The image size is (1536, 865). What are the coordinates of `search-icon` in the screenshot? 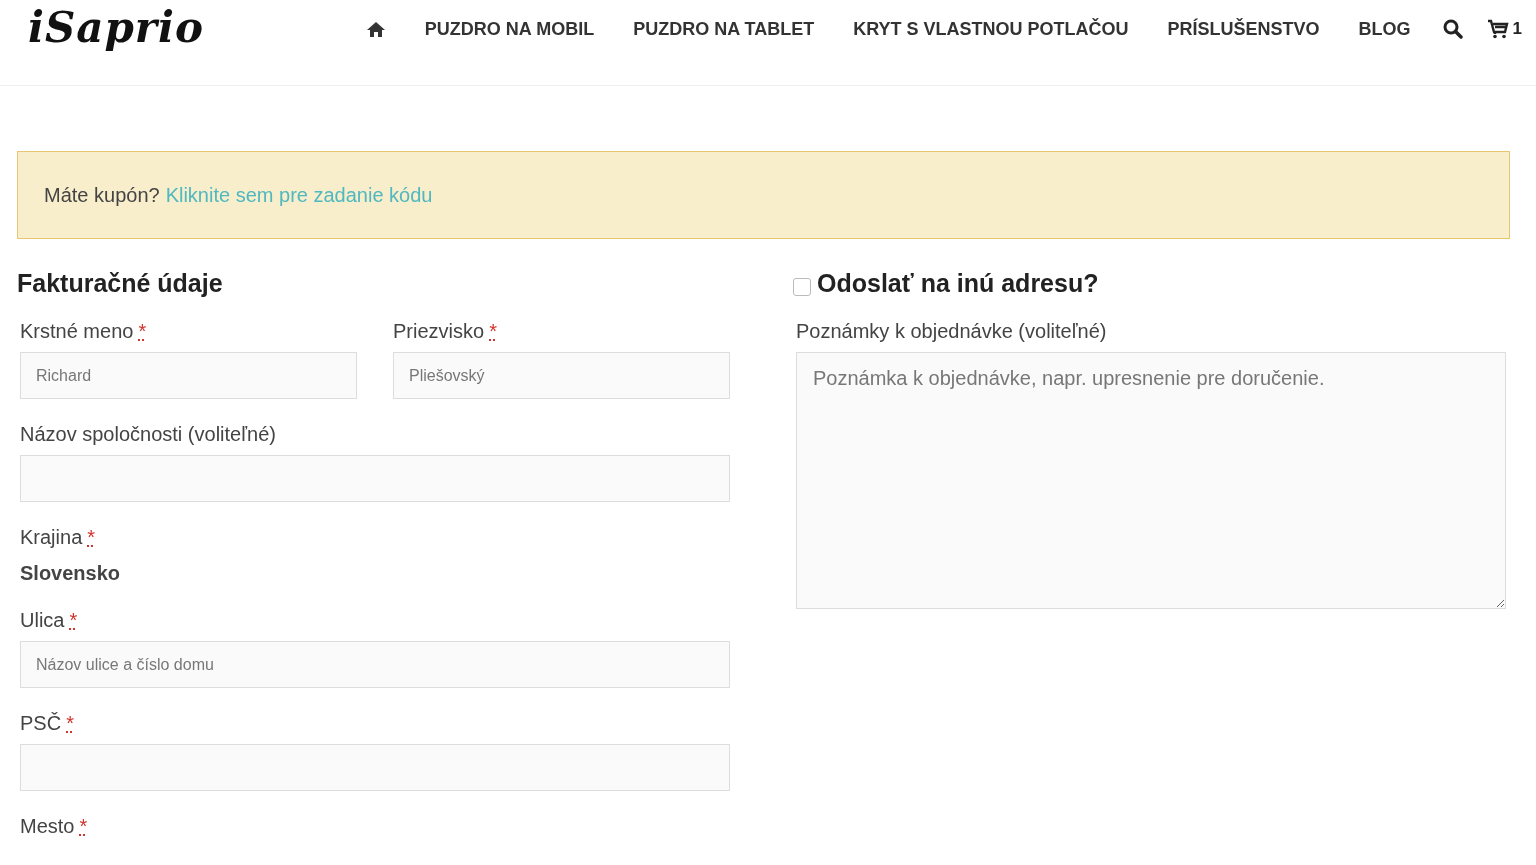 It's located at (1452, 29).